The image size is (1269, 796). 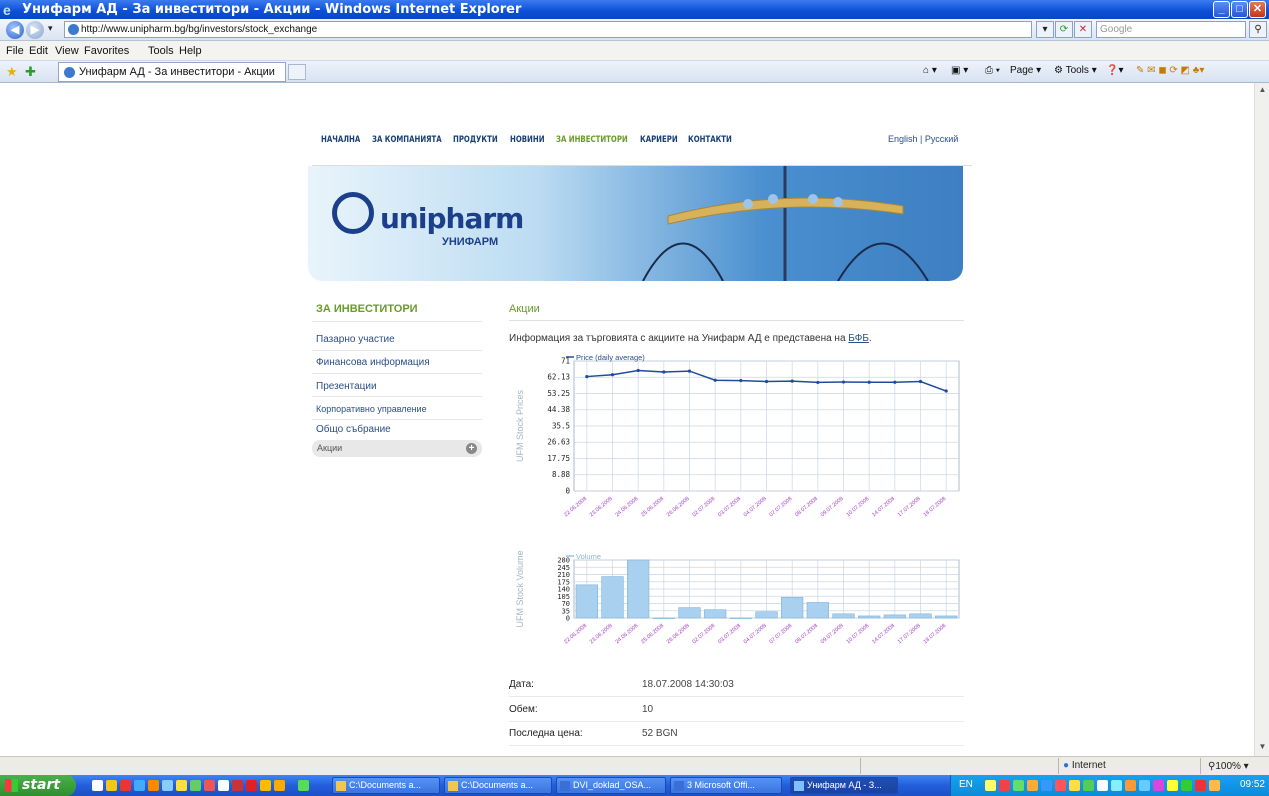 What do you see at coordinates (1083, 29) in the screenshot?
I see `stop-icon: ✕` at bounding box center [1083, 29].